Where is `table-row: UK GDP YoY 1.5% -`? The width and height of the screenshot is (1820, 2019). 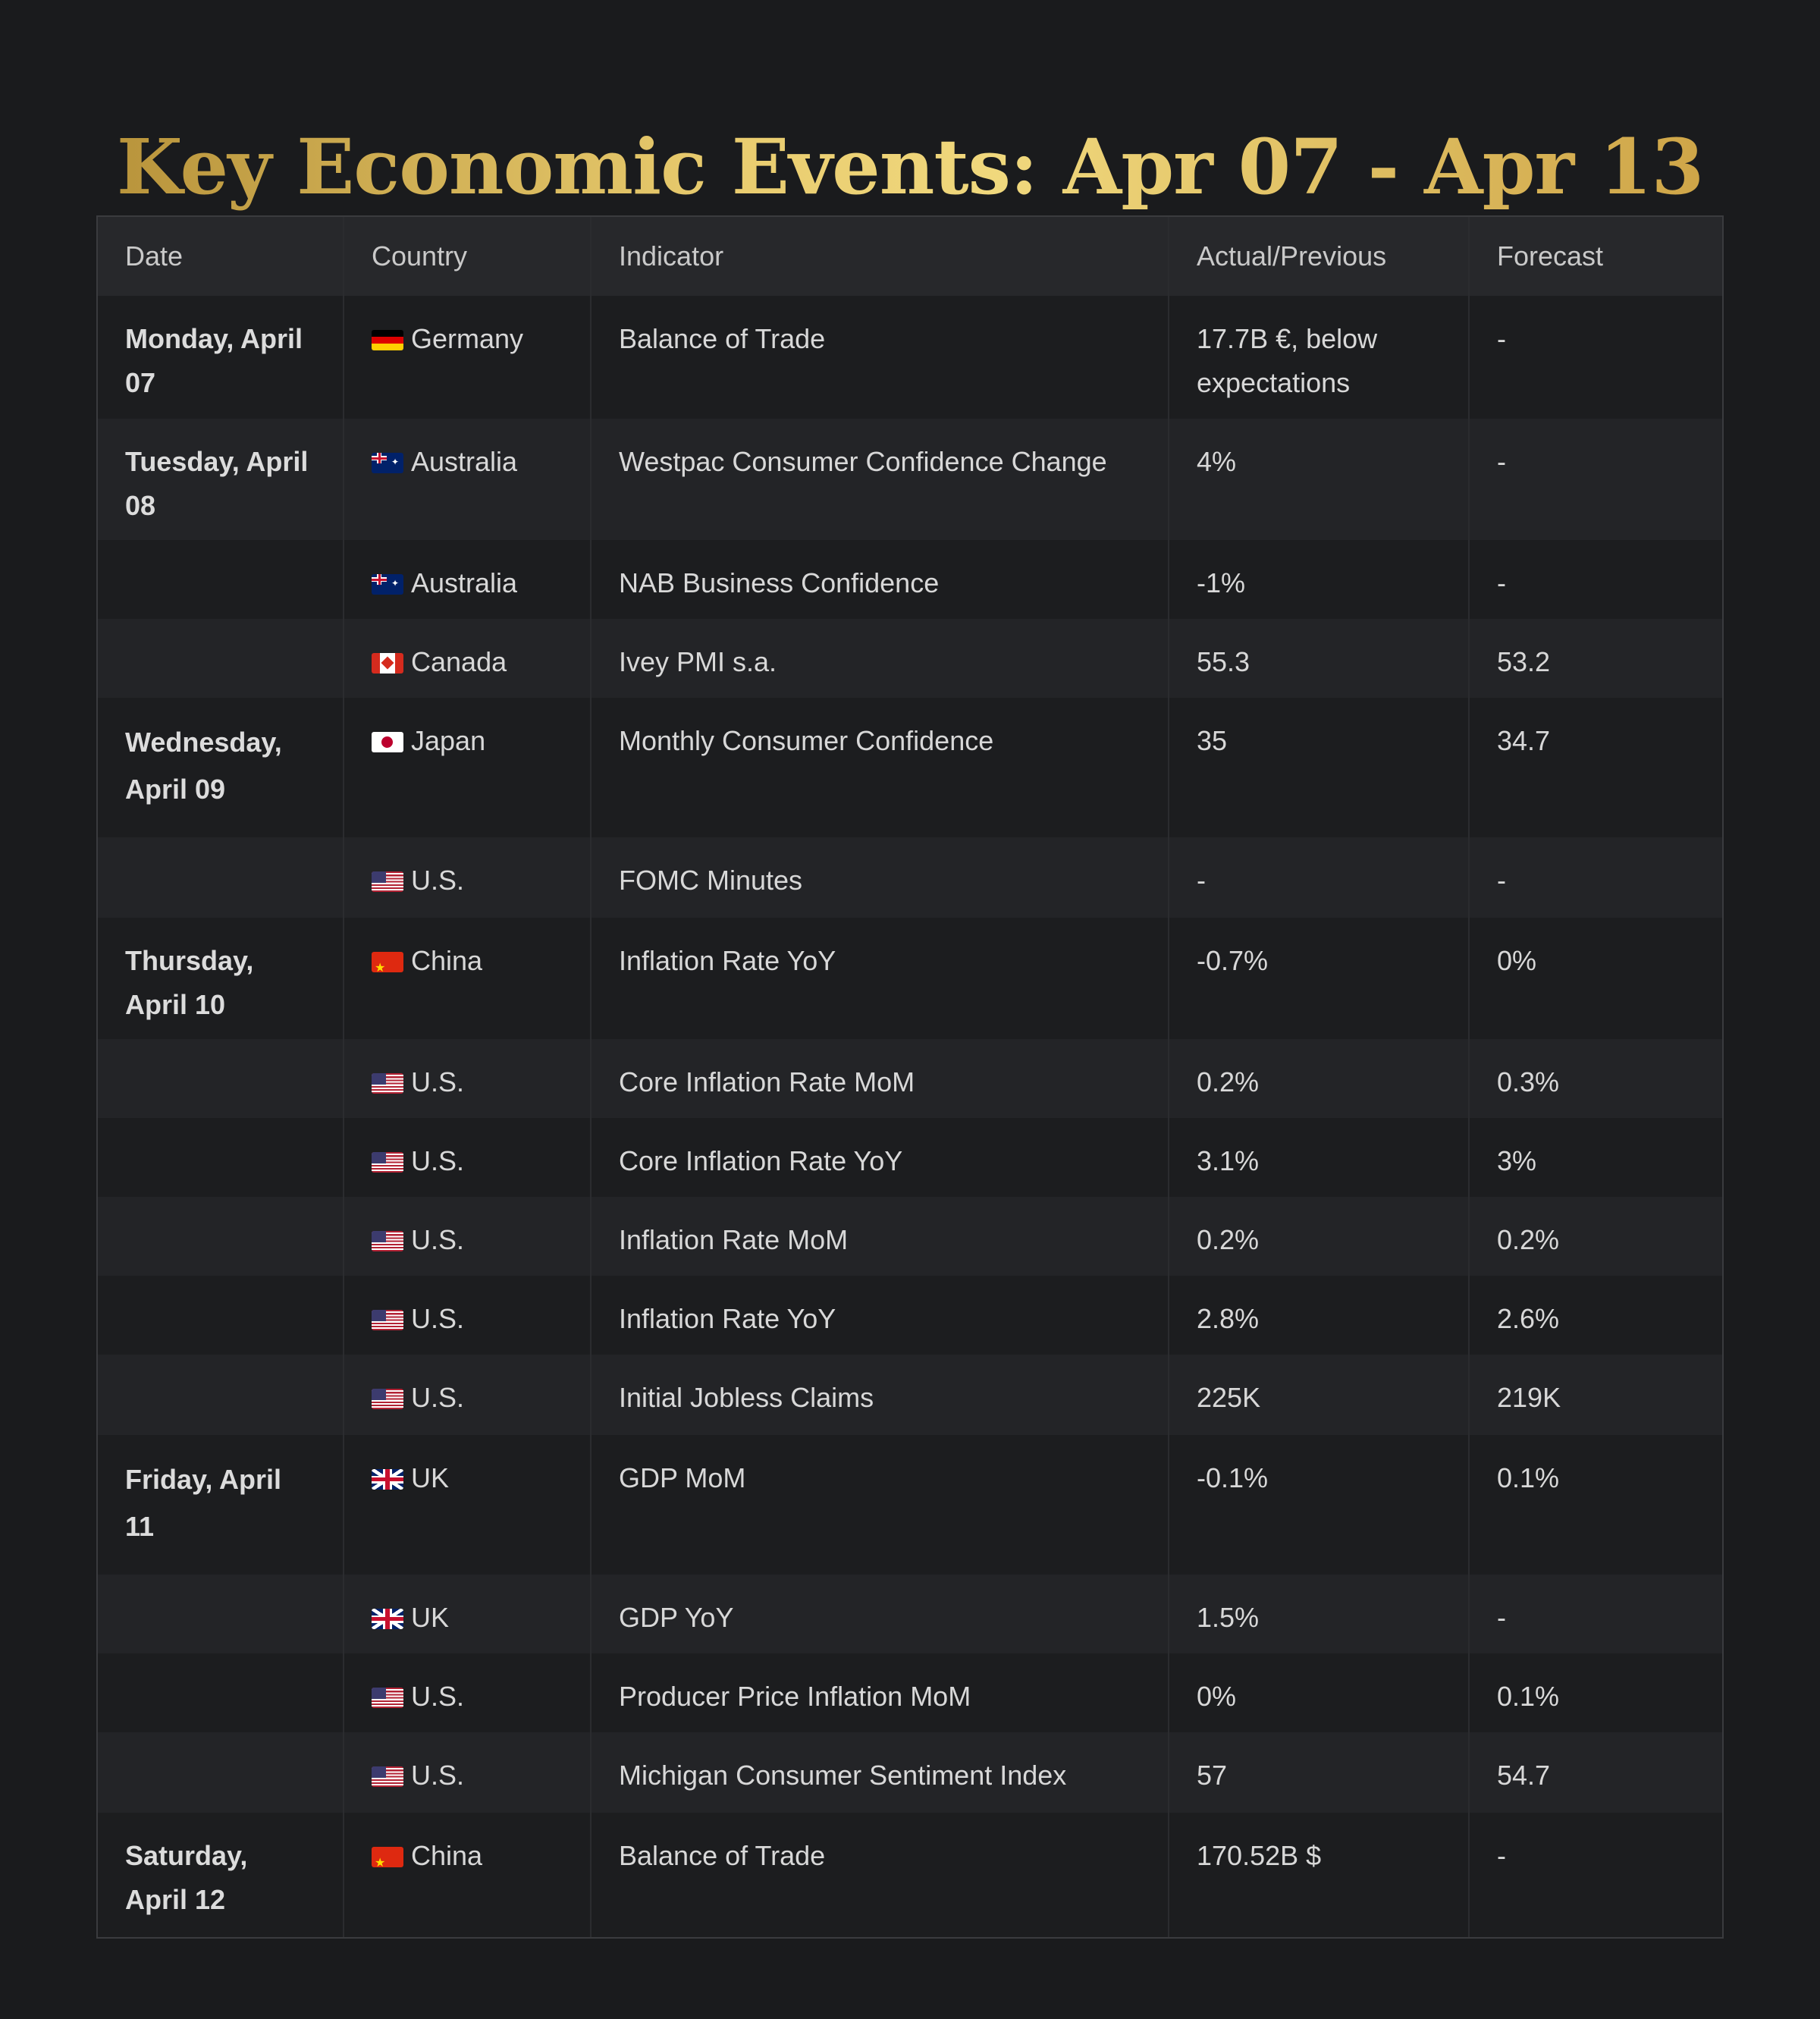 table-row: UK GDP YoY 1.5% - is located at coordinates (910, 1614).